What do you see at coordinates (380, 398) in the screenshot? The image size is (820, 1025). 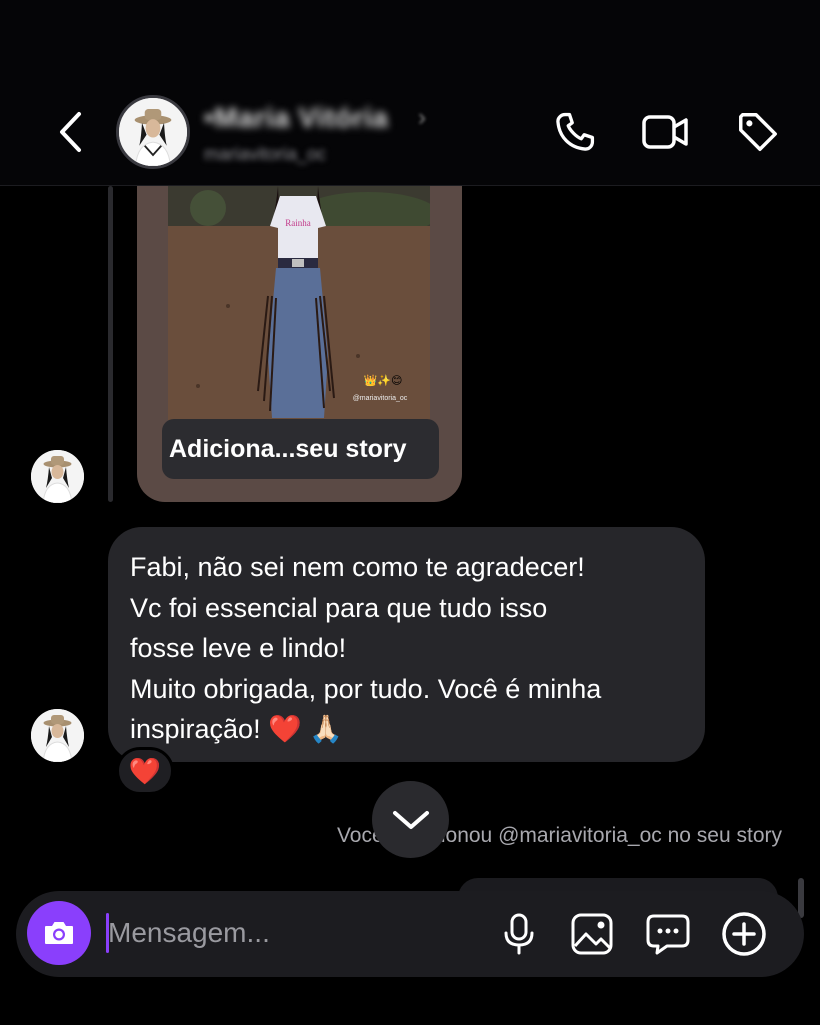 I see `story-handle: @mariavitoria_oc` at bounding box center [380, 398].